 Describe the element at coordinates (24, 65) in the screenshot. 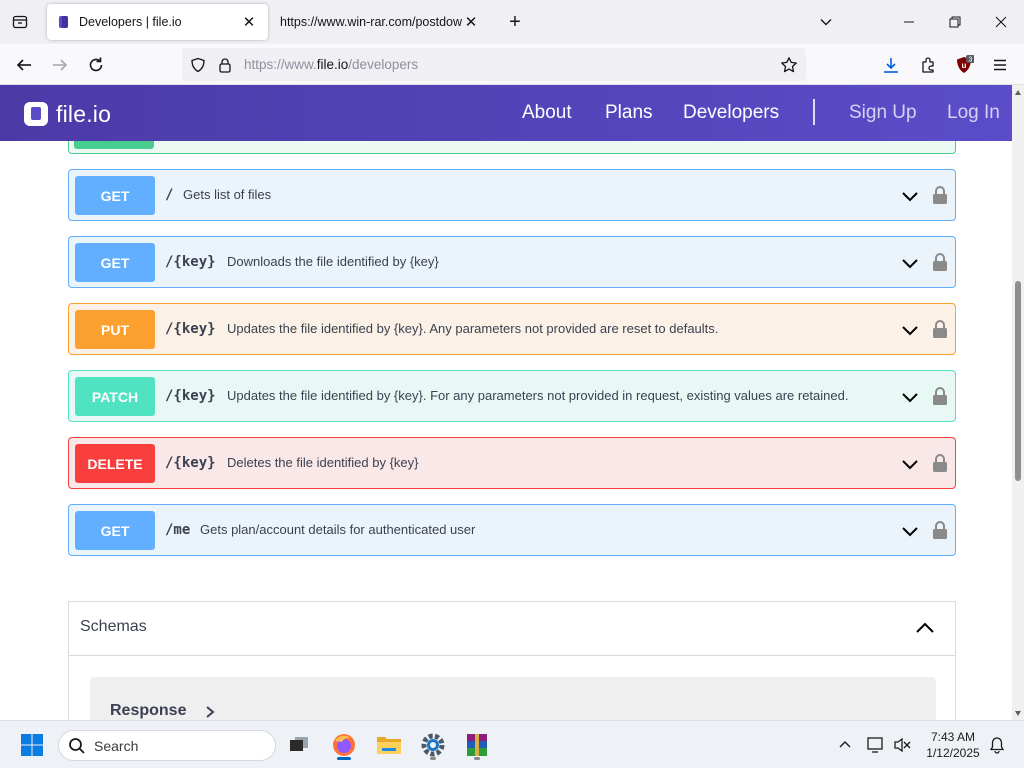

I see `back-arrow-icon` at that location.